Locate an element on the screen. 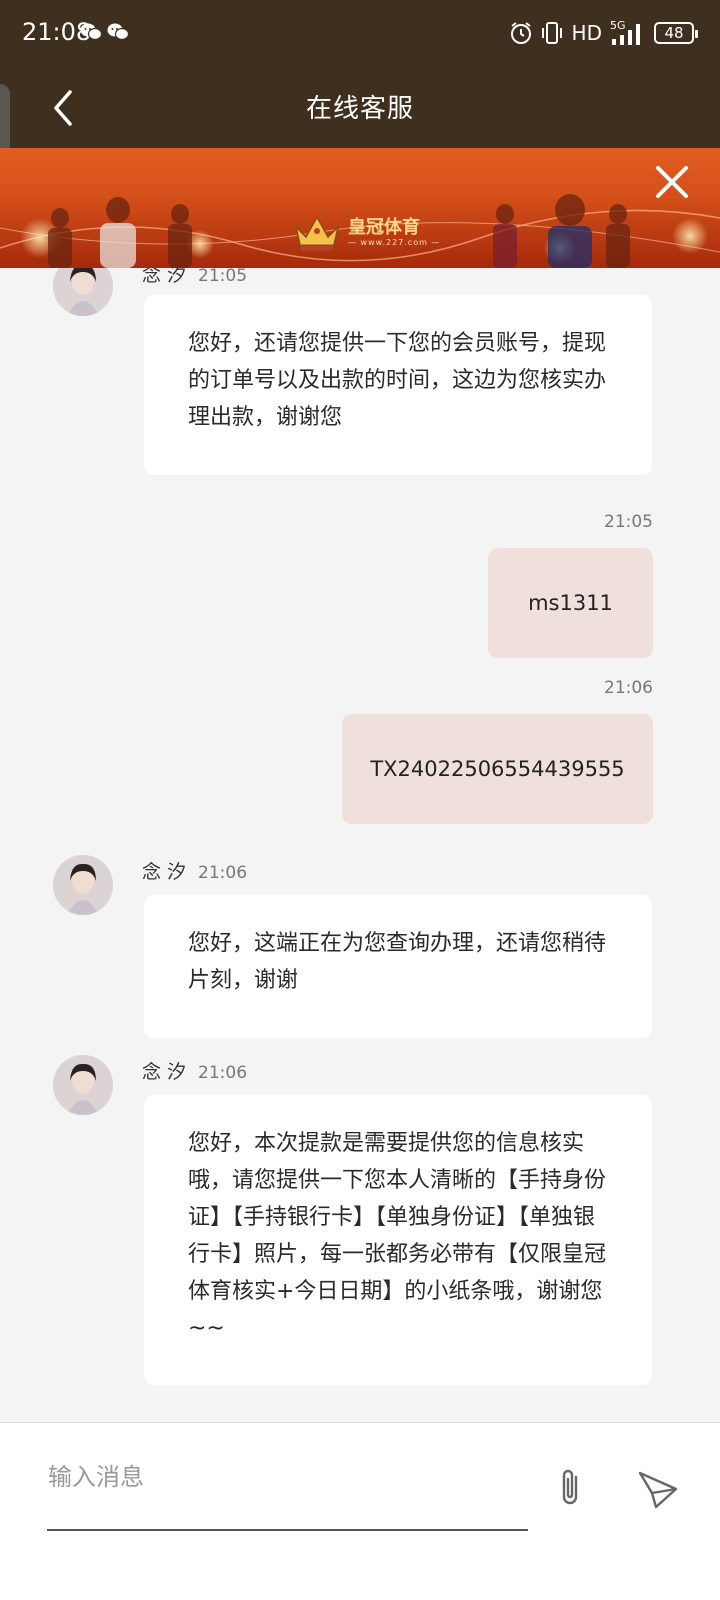 The width and height of the screenshot is (720, 1600). close-icon is located at coordinates (672, 182).